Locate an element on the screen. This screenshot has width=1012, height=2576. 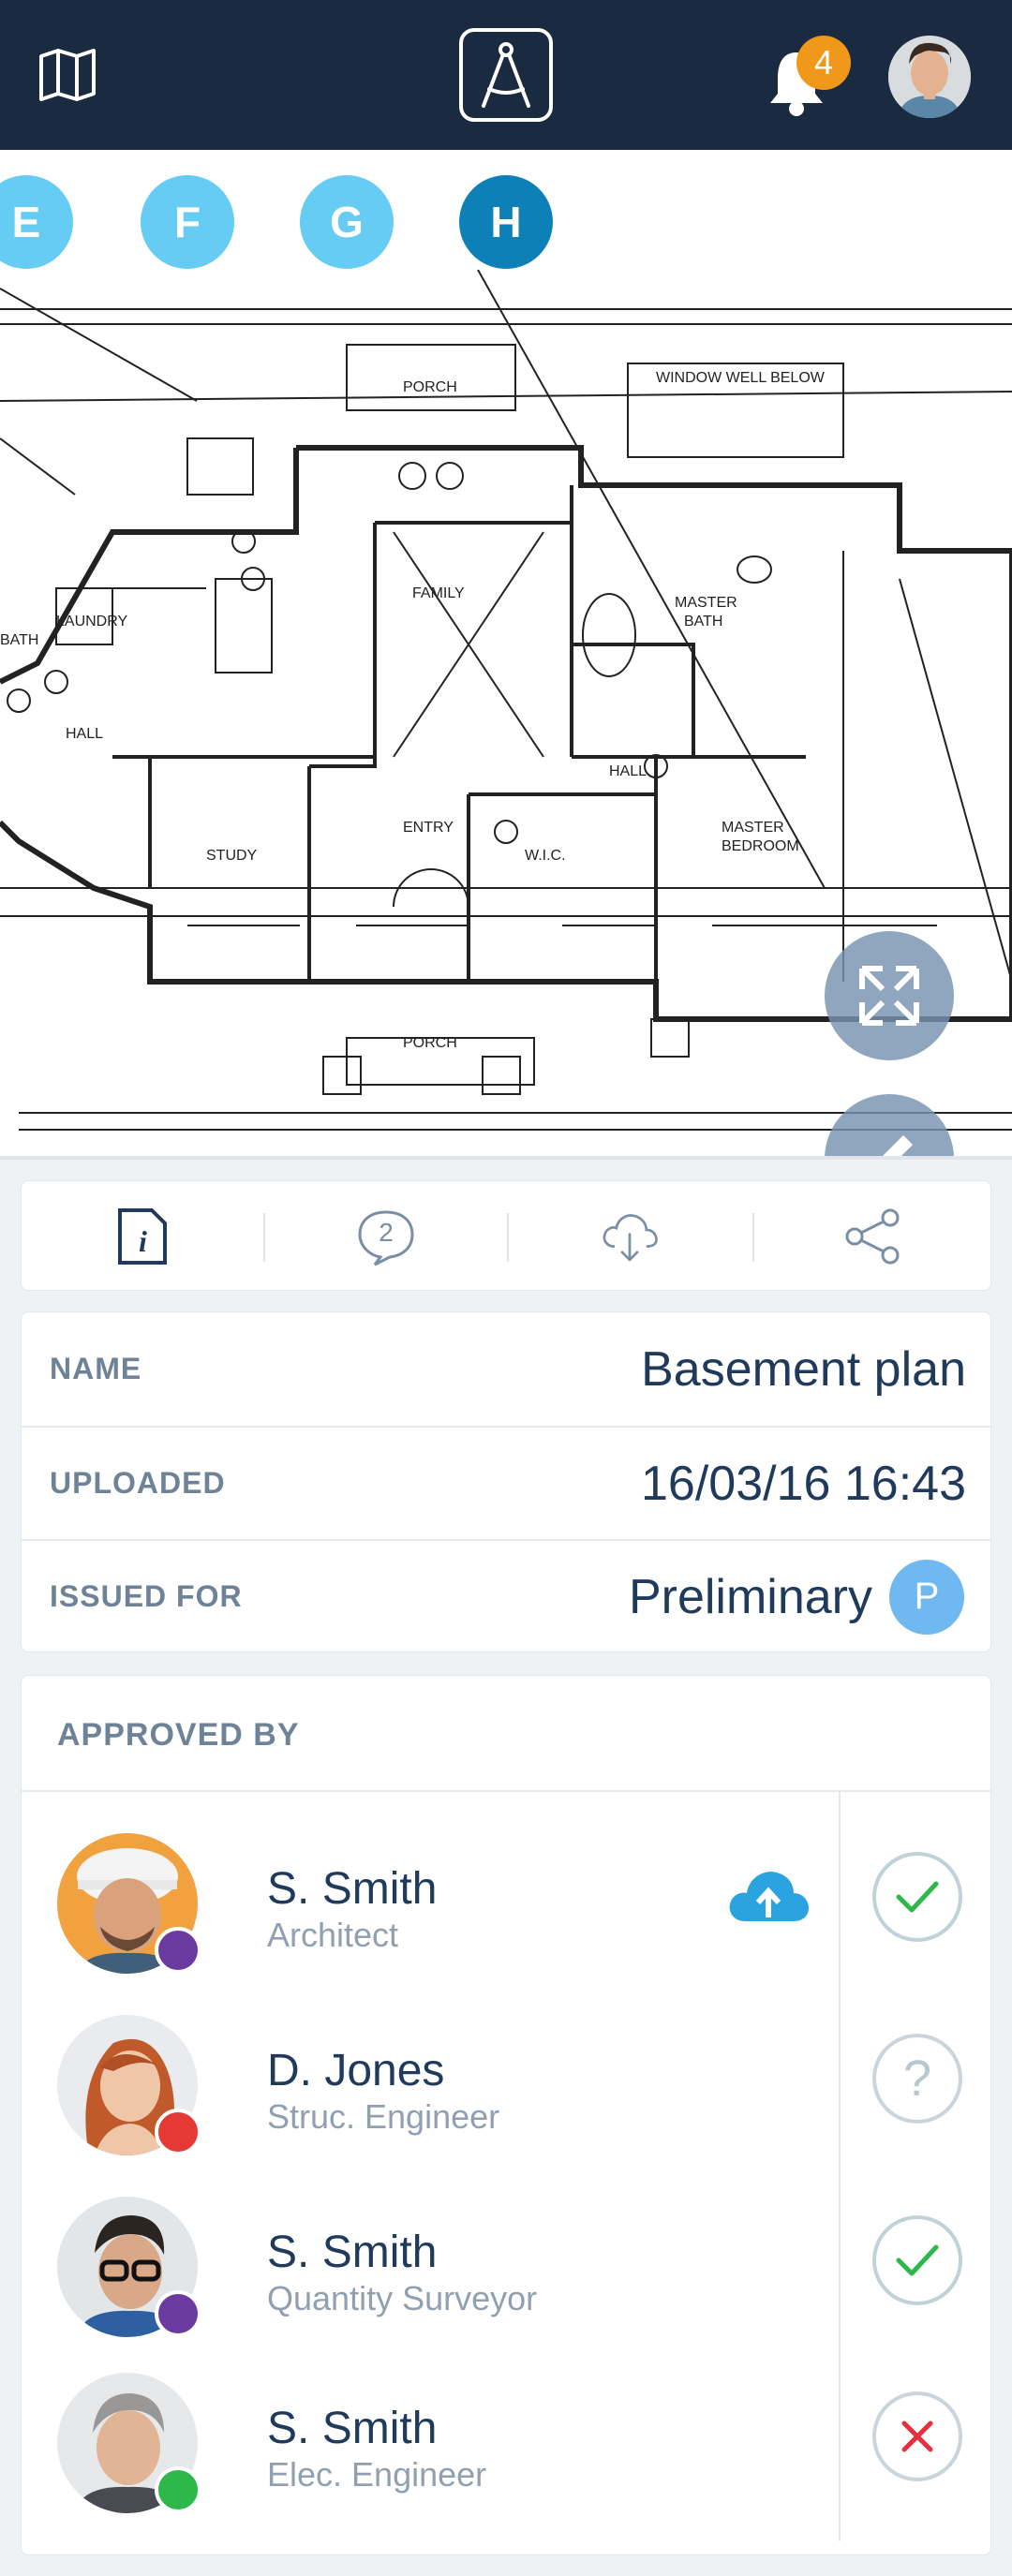
tab-h: H is located at coordinates (506, 222).